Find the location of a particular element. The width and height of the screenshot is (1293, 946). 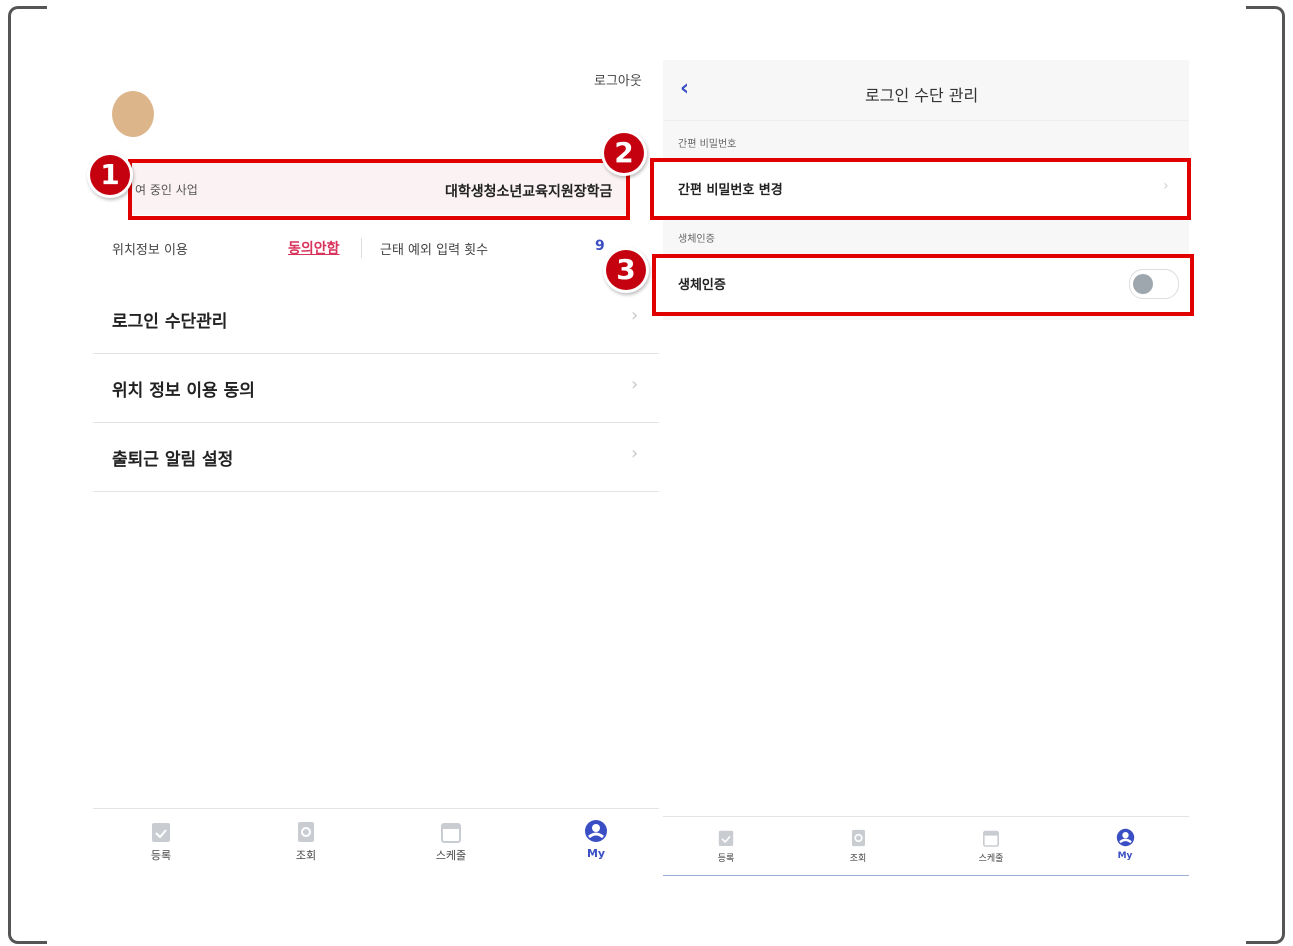

step-badge-2: 2 is located at coordinates (624, 153).